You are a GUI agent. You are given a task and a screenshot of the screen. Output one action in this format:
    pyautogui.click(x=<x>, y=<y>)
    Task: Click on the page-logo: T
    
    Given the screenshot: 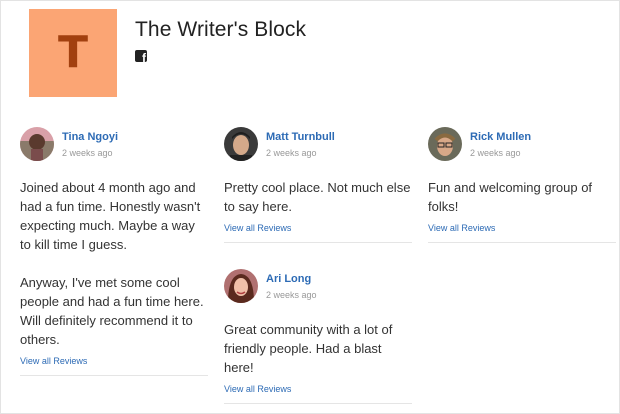 What is the action you would take?
    pyautogui.click(x=73, y=53)
    